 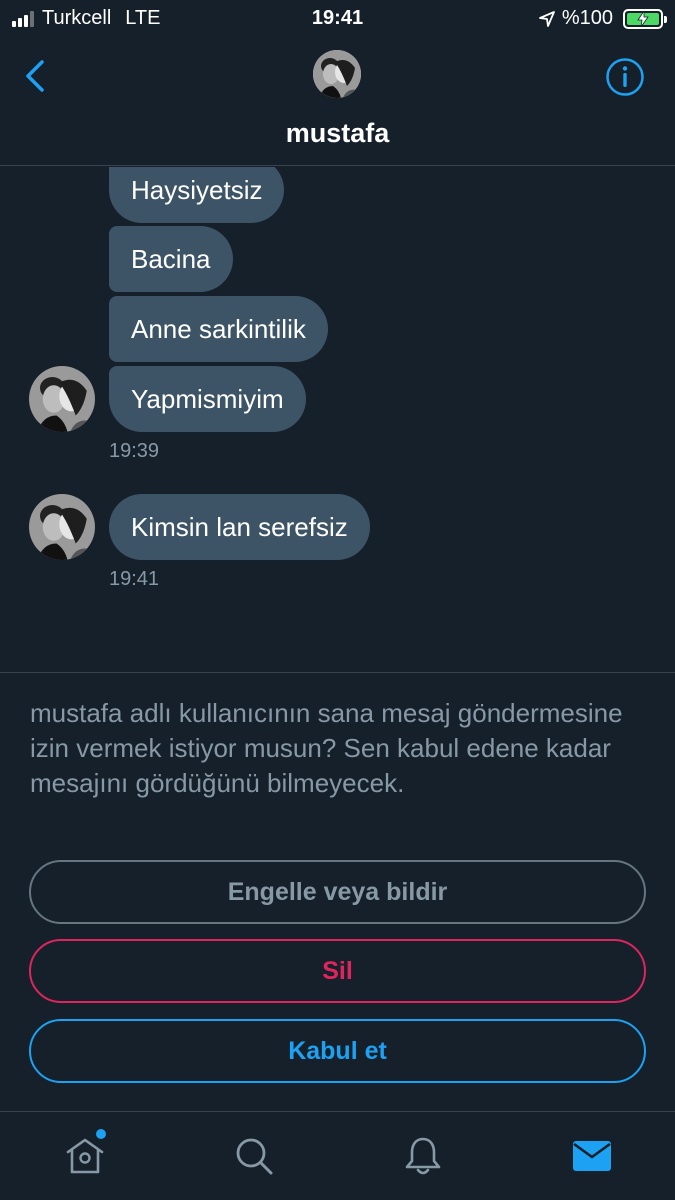 What do you see at coordinates (77, 18) in the screenshot?
I see `carrier-label: Turkcell` at bounding box center [77, 18].